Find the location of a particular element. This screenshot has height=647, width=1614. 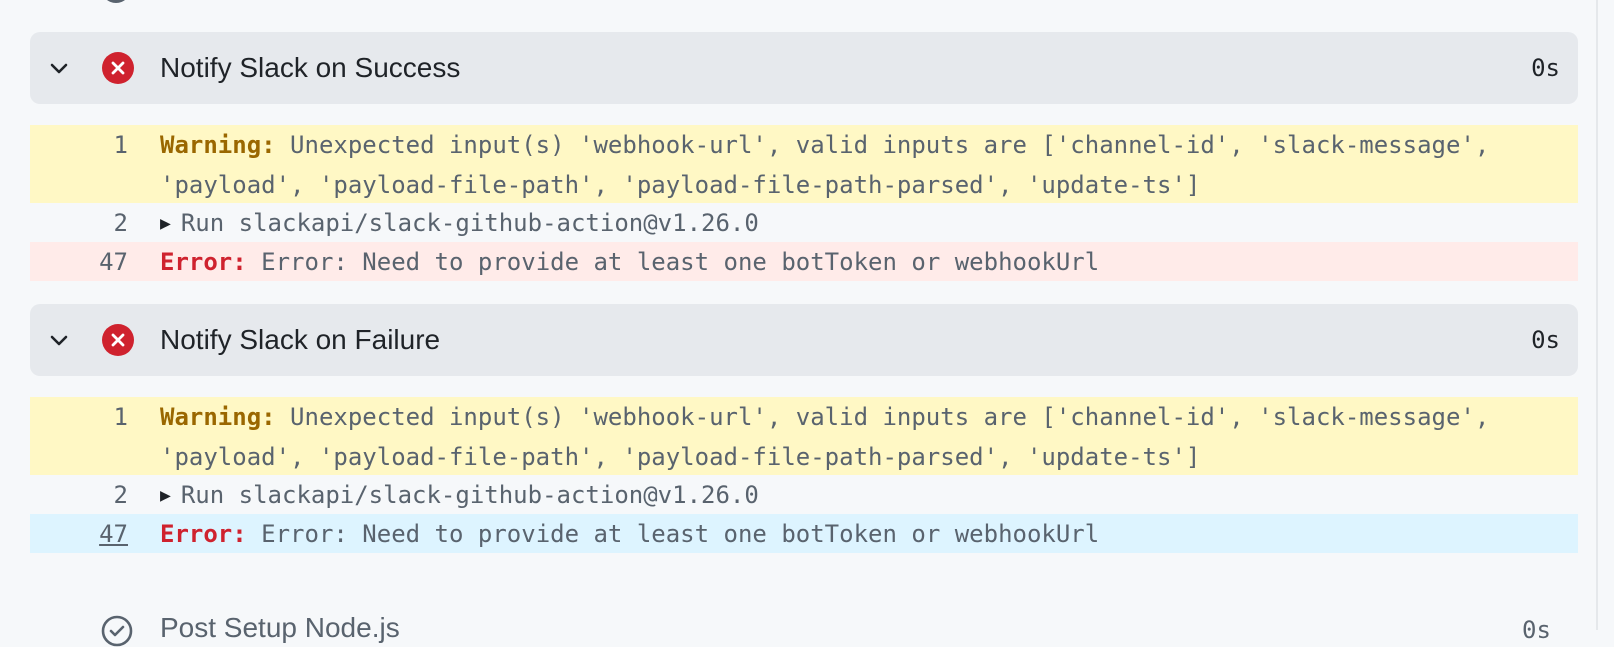

line-number: 47 is located at coordinates (79, 262).